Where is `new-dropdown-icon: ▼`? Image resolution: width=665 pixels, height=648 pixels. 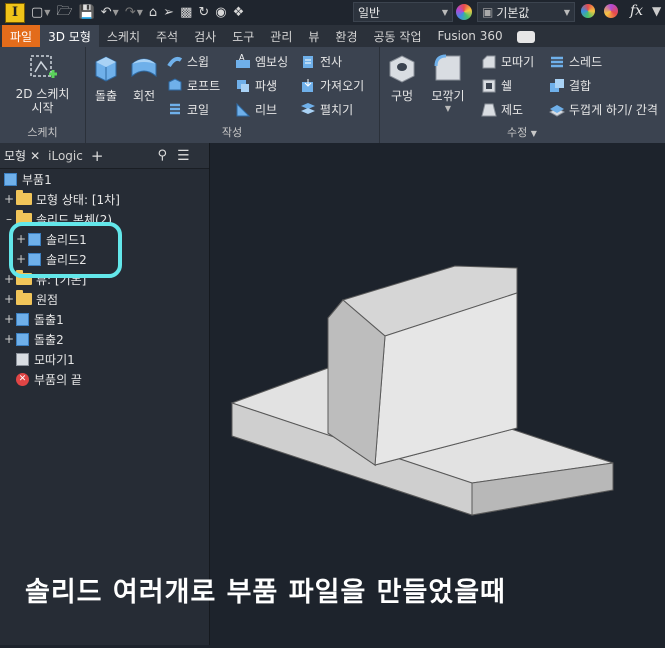
new-dropdown-icon: ▼ is located at coordinates (47, 12).